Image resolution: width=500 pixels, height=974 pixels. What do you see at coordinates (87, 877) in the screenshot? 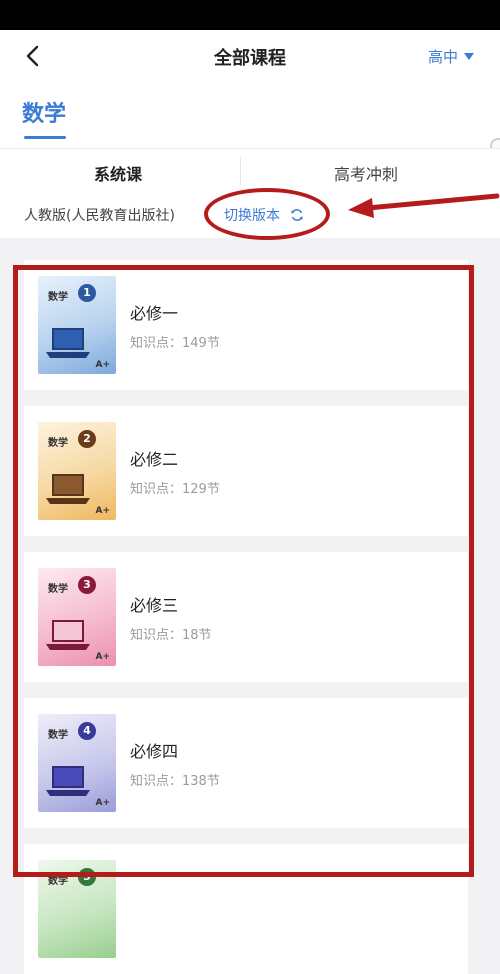
I see `cover-number: 5` at bounding box center [87, 877].